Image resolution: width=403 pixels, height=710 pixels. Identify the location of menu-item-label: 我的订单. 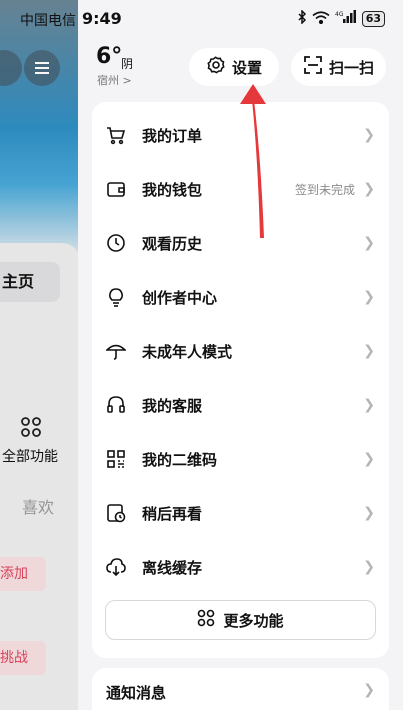
(172, 135).